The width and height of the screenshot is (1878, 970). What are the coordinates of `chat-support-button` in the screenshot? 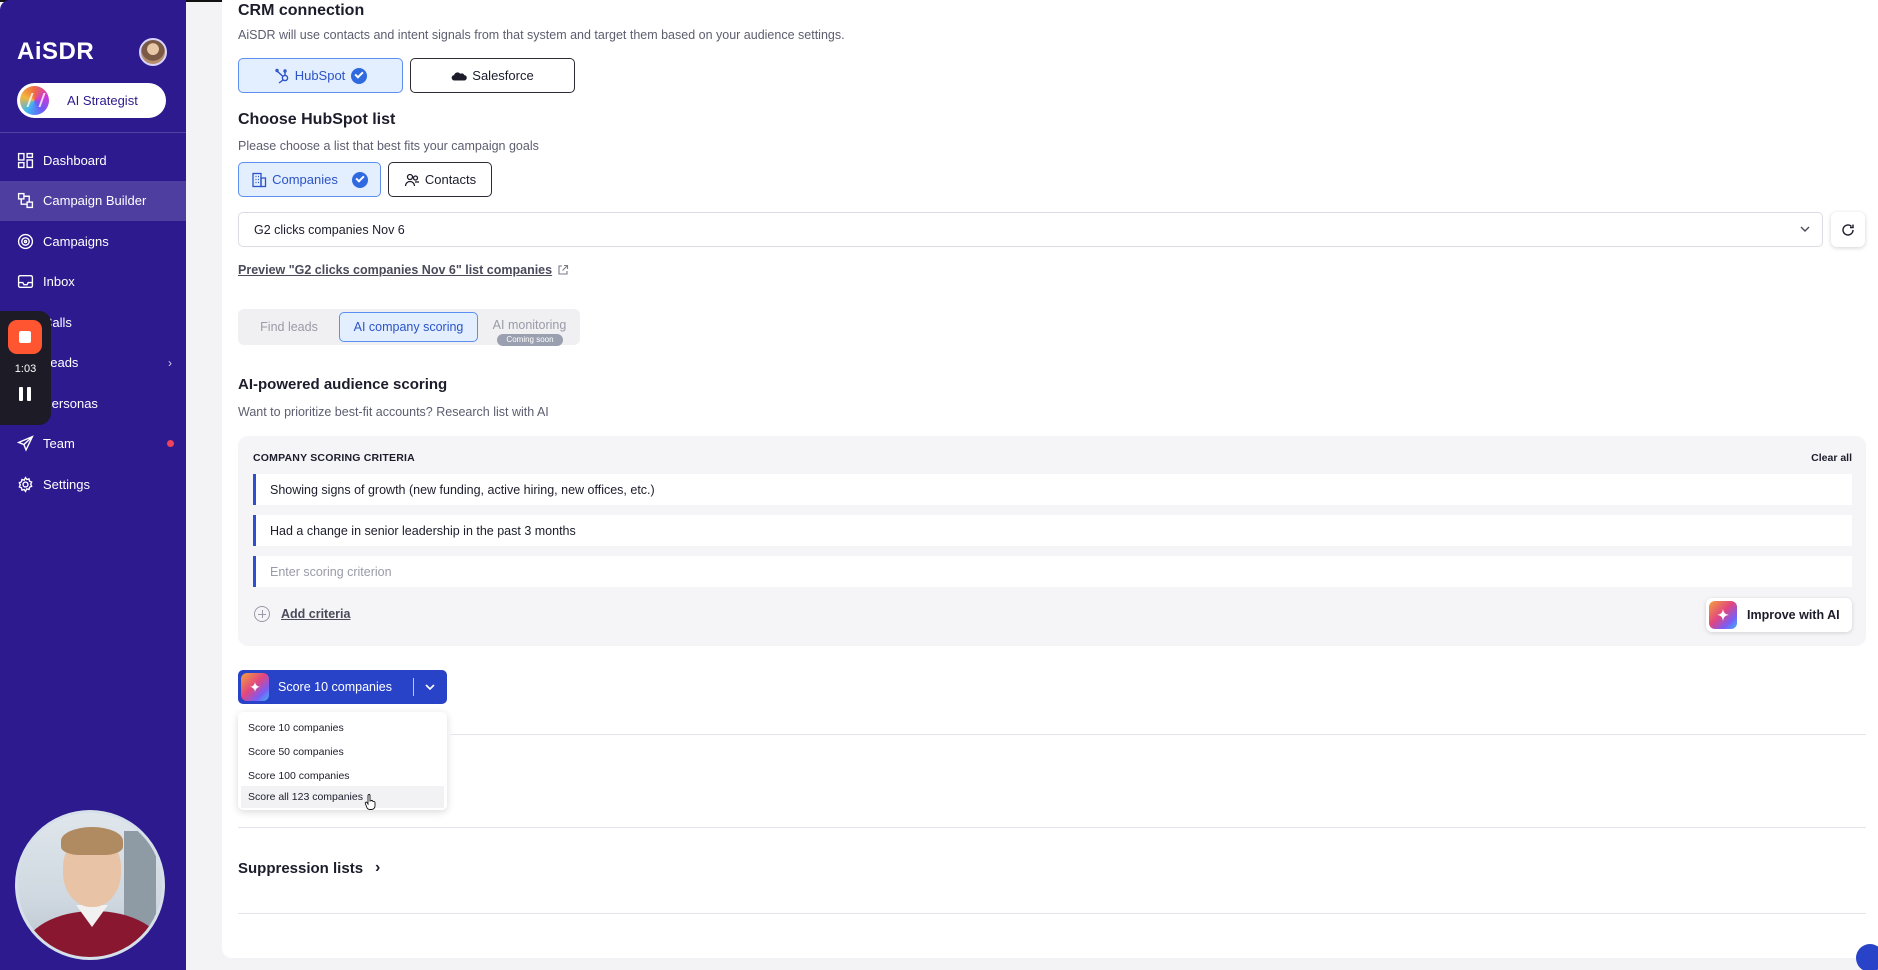 It's located at (1867, 957).